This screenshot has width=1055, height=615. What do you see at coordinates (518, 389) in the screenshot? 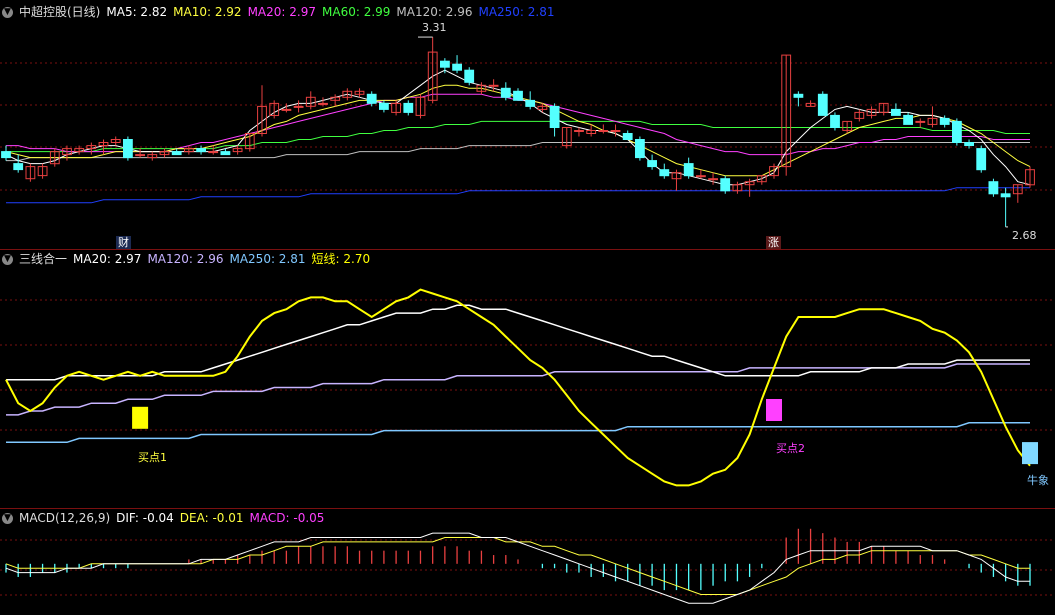
I see `tsx-ma120-line` at bounding box center [518, 389].